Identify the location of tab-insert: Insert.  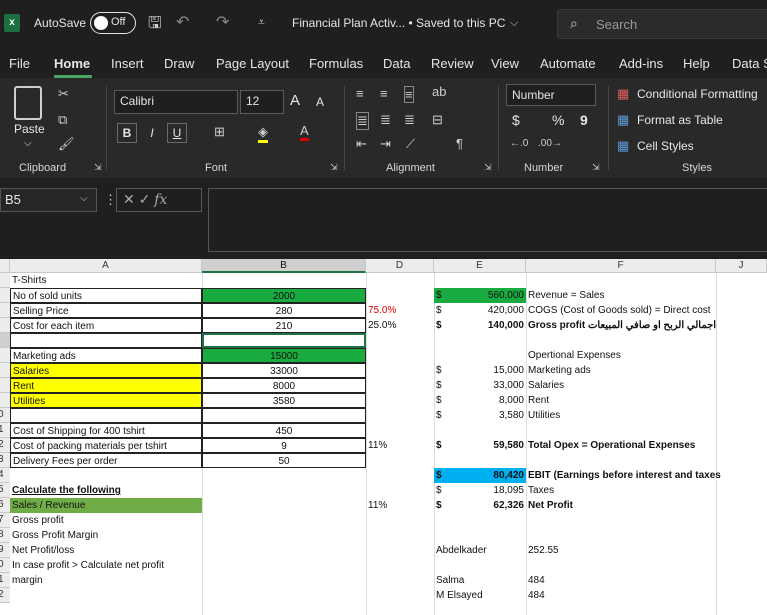
(127, 63).